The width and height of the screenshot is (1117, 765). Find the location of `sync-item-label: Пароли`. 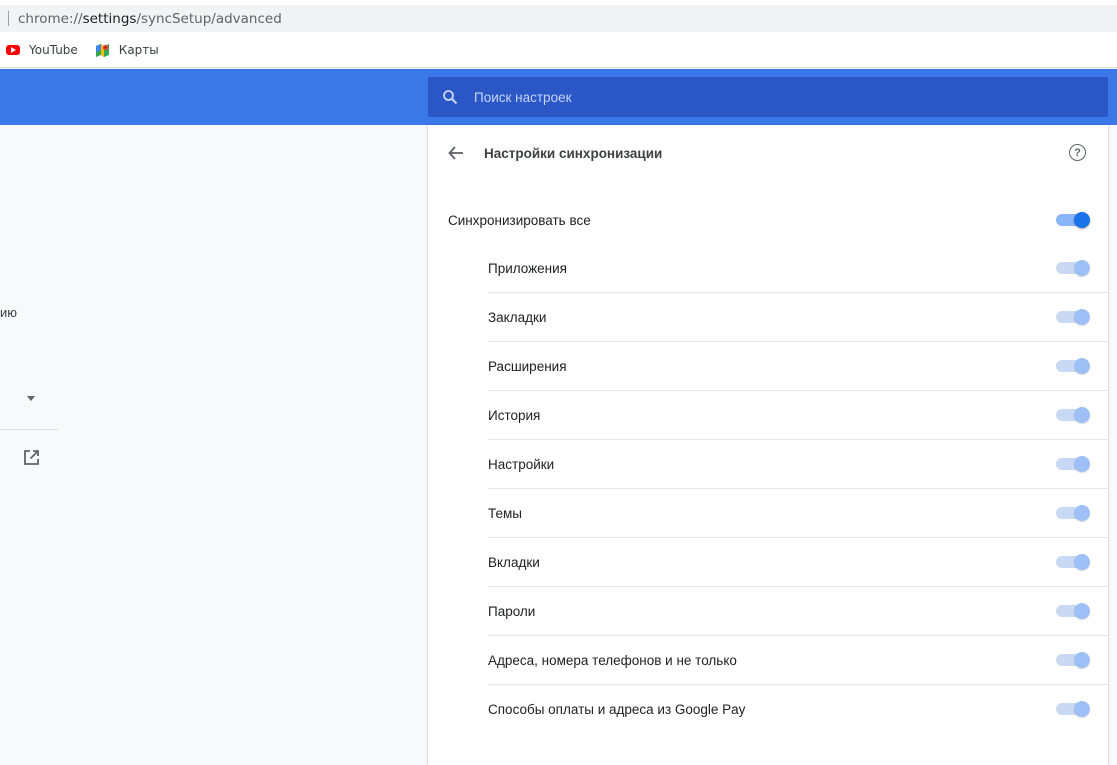

sync-item-label: Пароли is located at coordinates (512, 611).